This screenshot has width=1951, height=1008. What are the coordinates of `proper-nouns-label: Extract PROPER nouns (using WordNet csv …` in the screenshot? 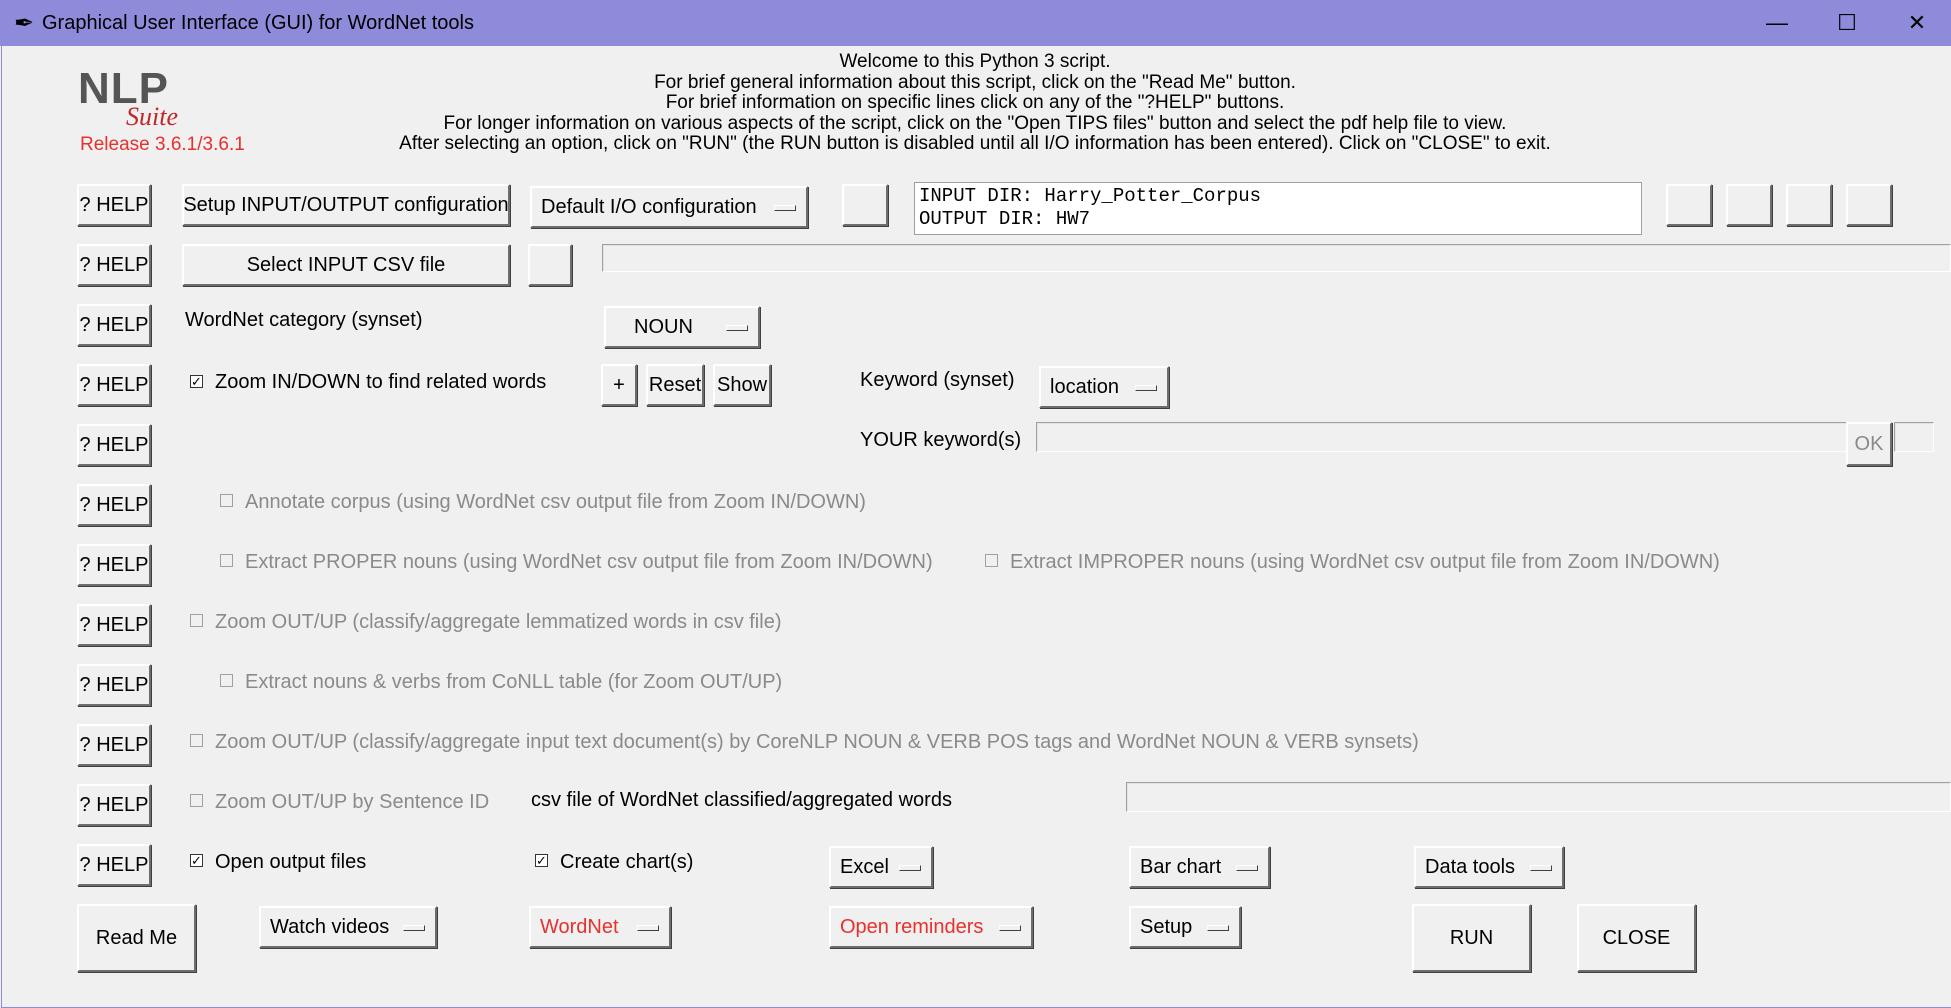 It's located at (589, 562).